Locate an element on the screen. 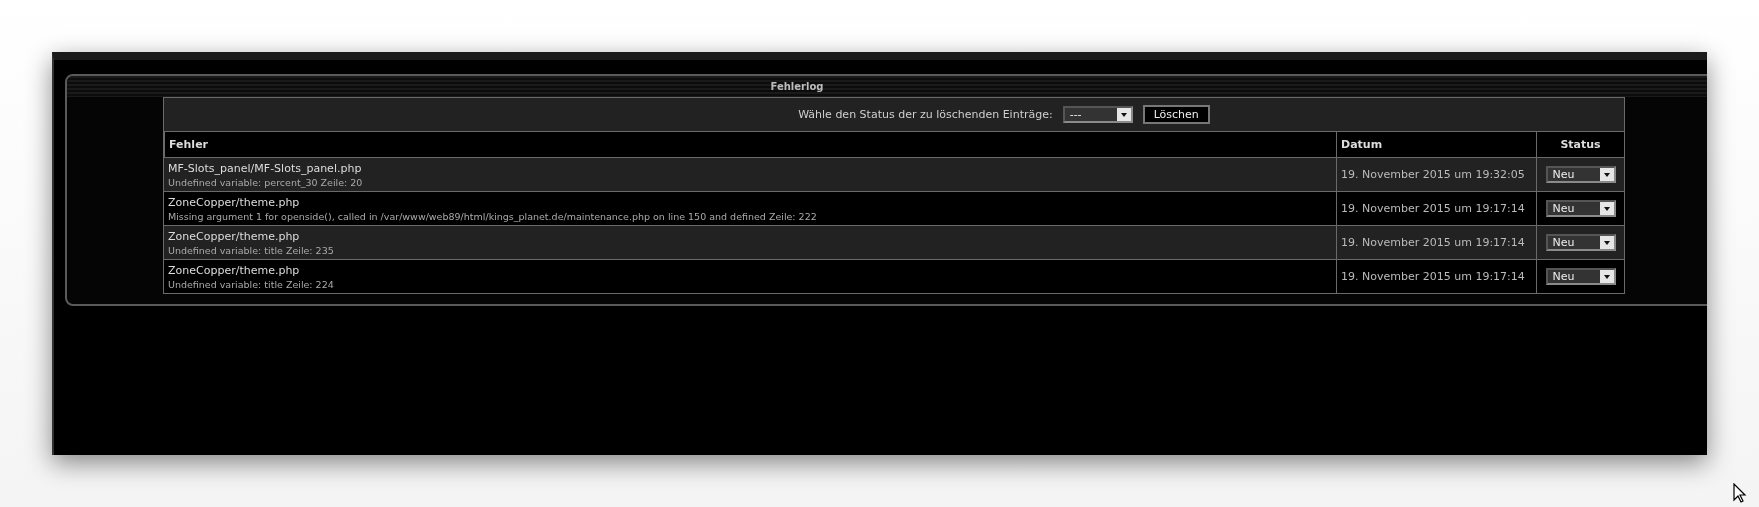 This screenshot has height=507, width=1759. error-message: Undefined variable: percent_30 Zeile: 20 is located at coordinates (266, 182).